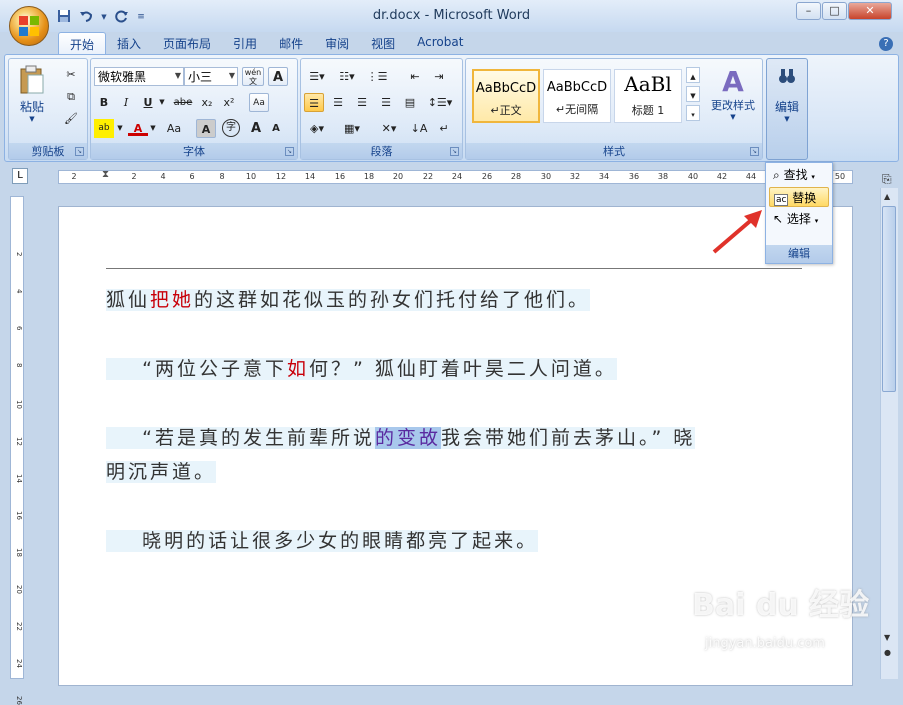  Describe the element at coordinates (575, 176) in the screenshot. I see `ruler-number: 32` at that location.